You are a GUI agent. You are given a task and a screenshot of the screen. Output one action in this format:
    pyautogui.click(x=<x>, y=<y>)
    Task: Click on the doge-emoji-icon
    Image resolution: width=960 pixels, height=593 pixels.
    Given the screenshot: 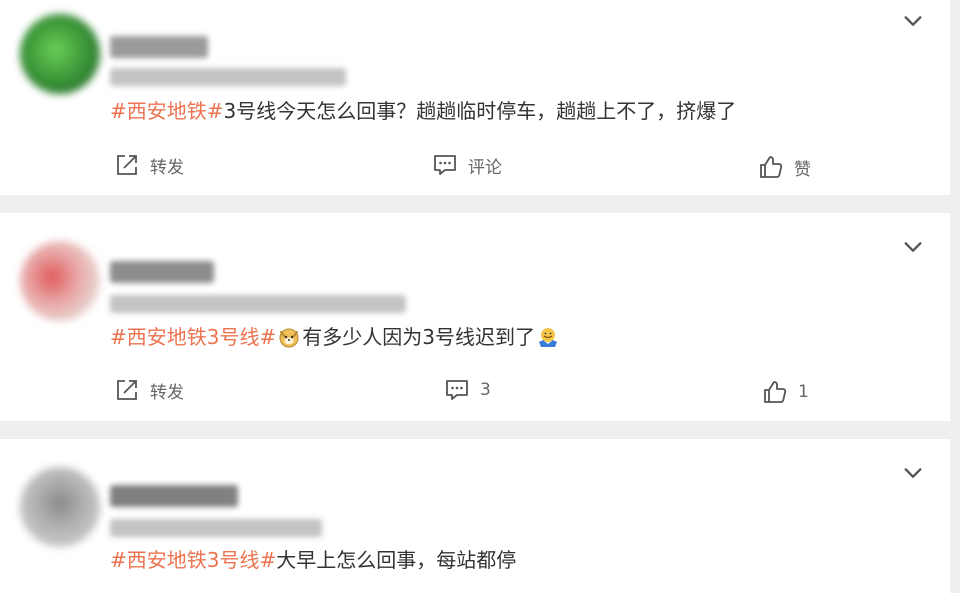 What is the action you would take?
    pyautogui.click(x=289, y=338)
    